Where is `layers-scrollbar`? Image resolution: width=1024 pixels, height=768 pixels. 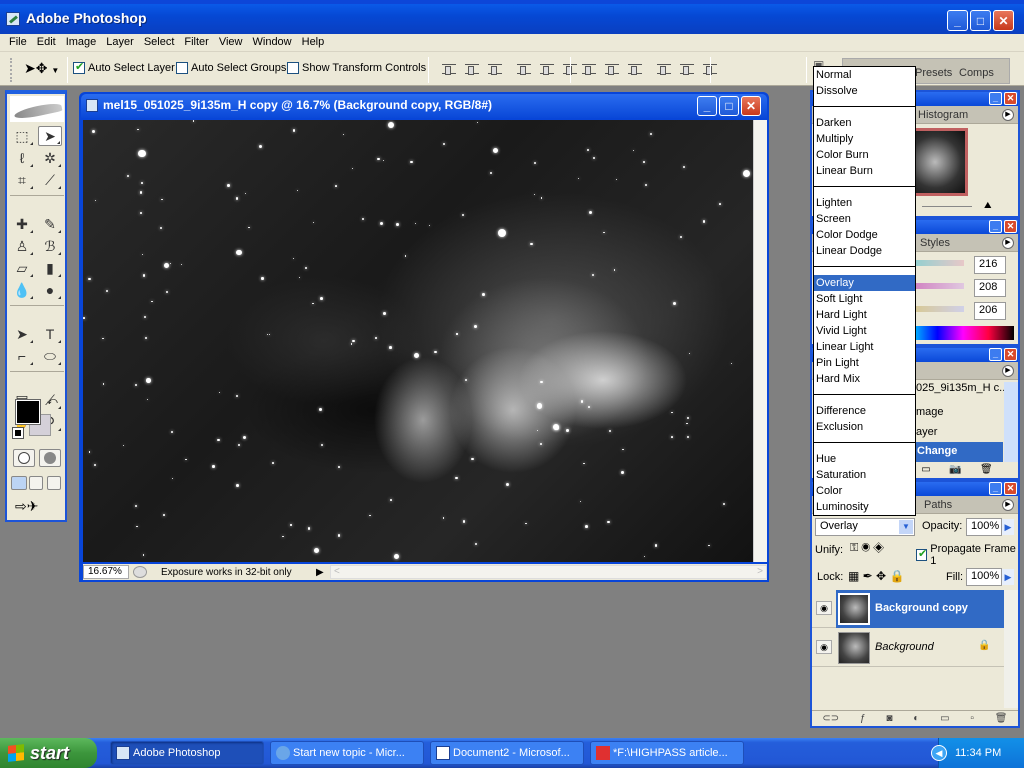
layers-scrollbar is located at coordinates (1011, 649).